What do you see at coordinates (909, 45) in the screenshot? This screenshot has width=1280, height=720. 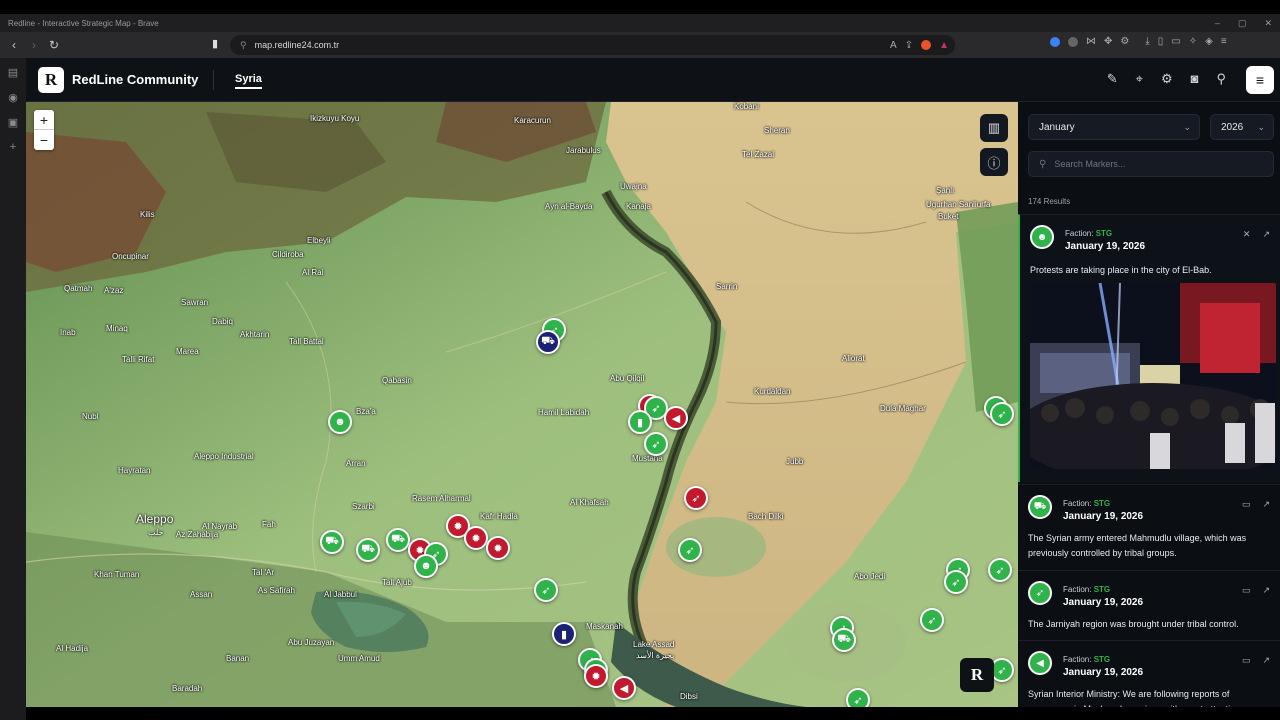 I see `share-icon: ⇪` at bounding box center [909, 45].